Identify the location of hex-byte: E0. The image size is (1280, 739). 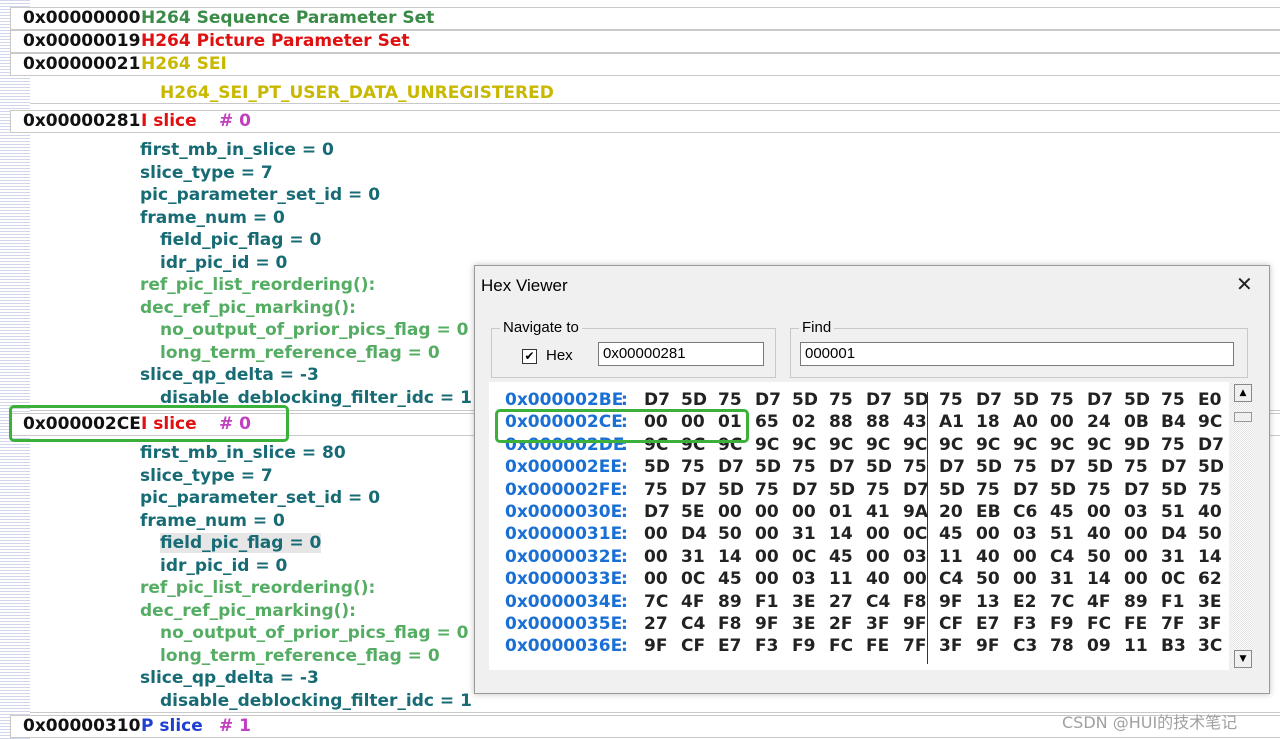
(1209, 400).